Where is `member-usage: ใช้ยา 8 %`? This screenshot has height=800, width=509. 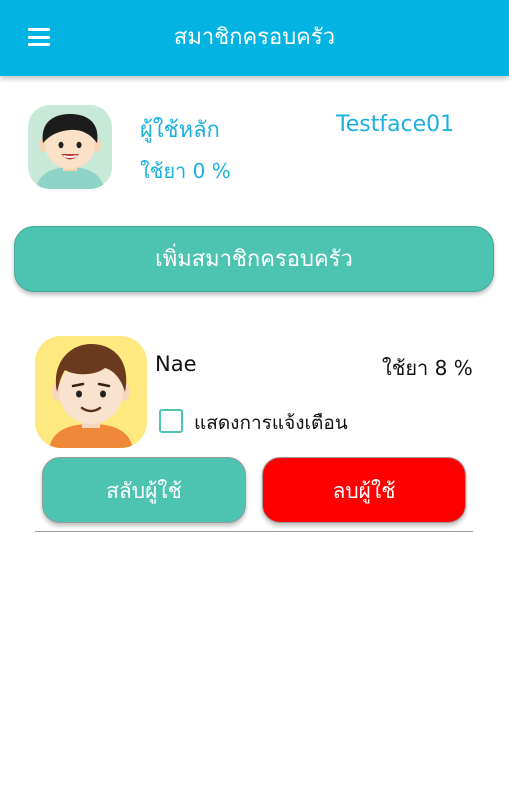 member-usage: ใช้ยา 8 % is located at coordinates (427, 368).